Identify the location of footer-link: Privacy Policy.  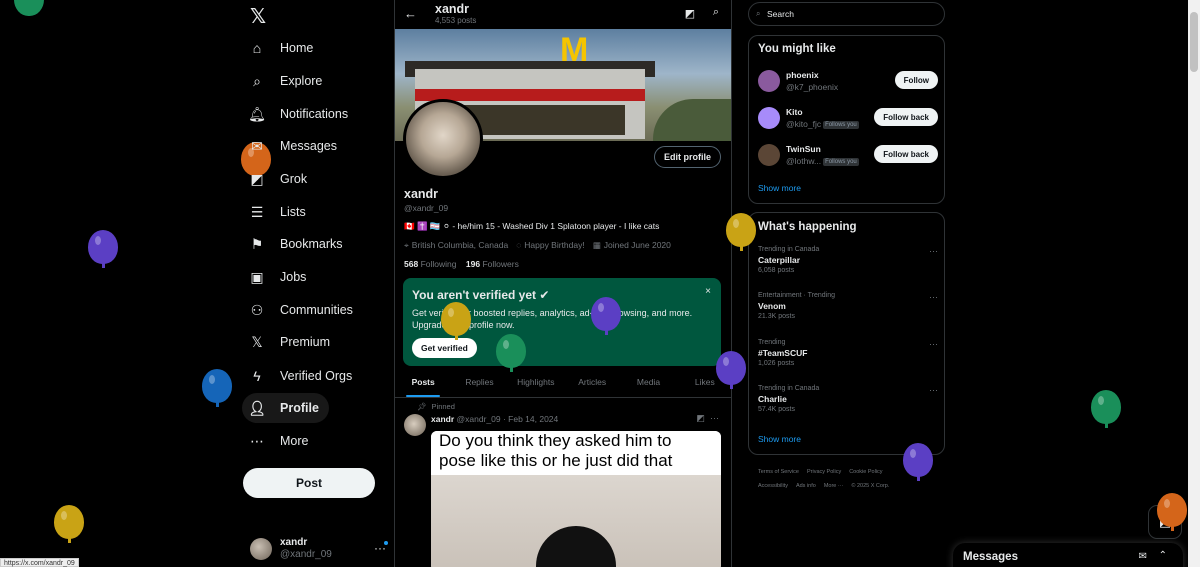
(824, 472).